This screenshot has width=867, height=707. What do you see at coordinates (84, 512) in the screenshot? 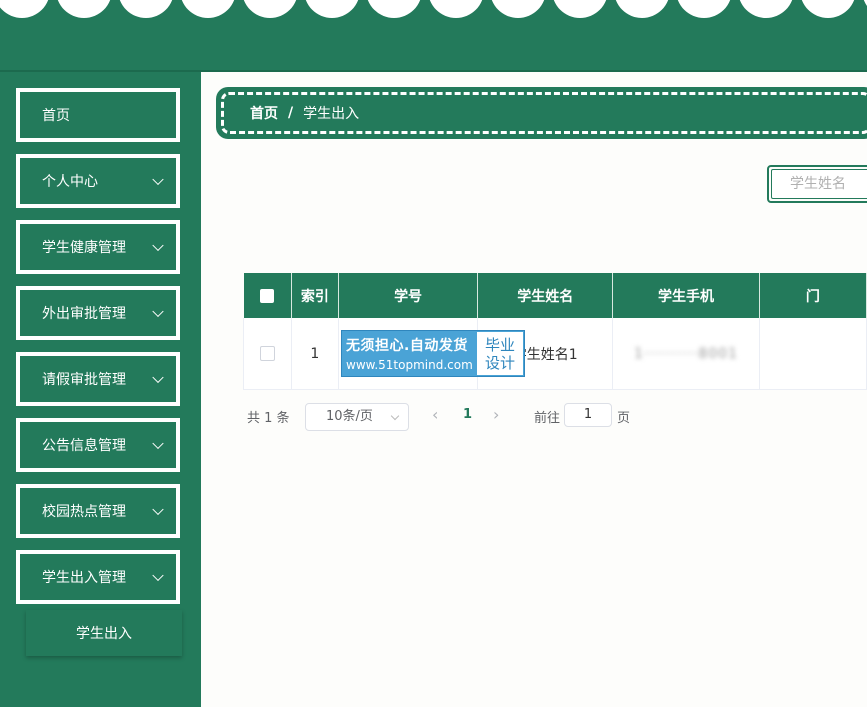
I see `sidebar-item-label: 校园热点管理` at bounding box center [84, 512].